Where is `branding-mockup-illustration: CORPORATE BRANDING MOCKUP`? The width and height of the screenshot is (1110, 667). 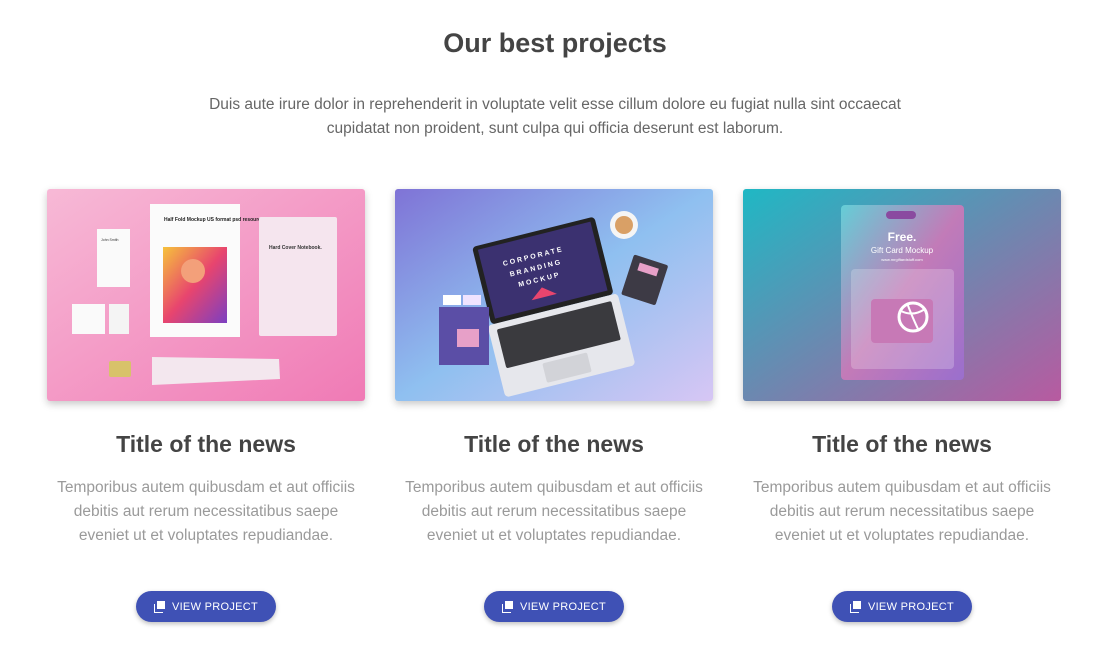 branding-mockup-illustration: CORPORATE BRANDING MOCKUP is located at coordinates (554, 295).